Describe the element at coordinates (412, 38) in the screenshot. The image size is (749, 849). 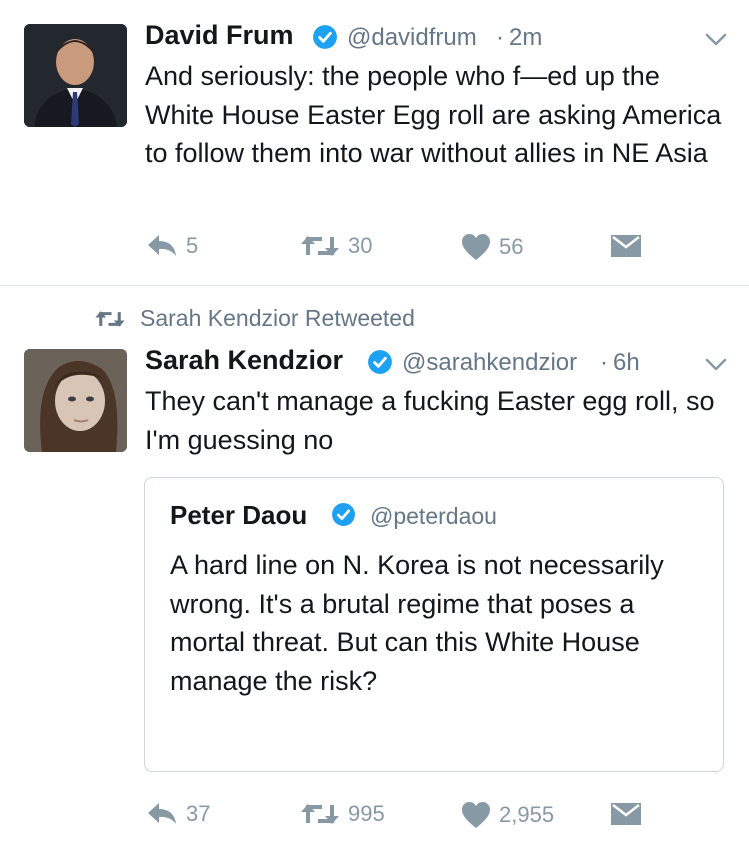
I see `author-handle: @davidfrum` at that location.